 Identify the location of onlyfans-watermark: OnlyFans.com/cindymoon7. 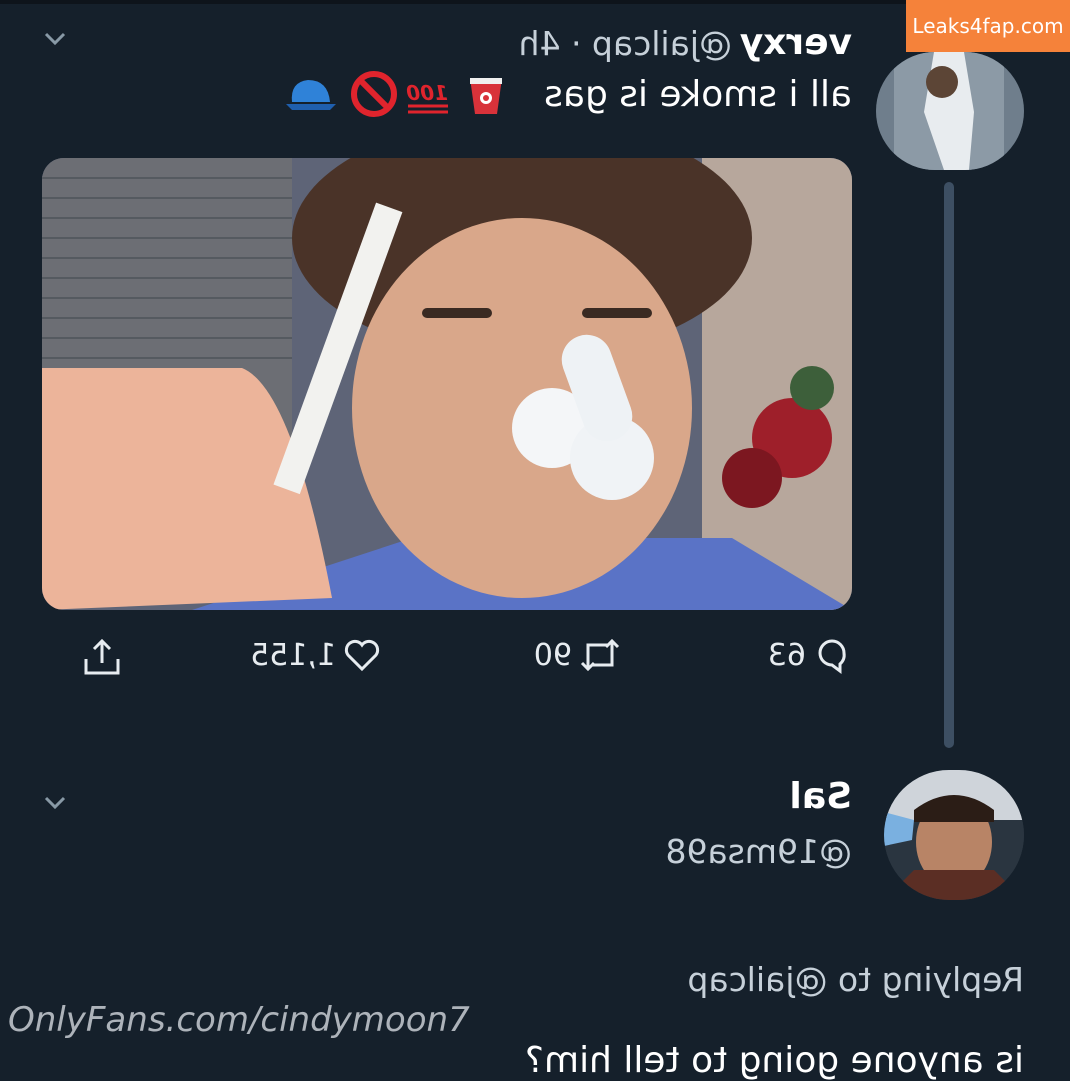
(239, 1020).